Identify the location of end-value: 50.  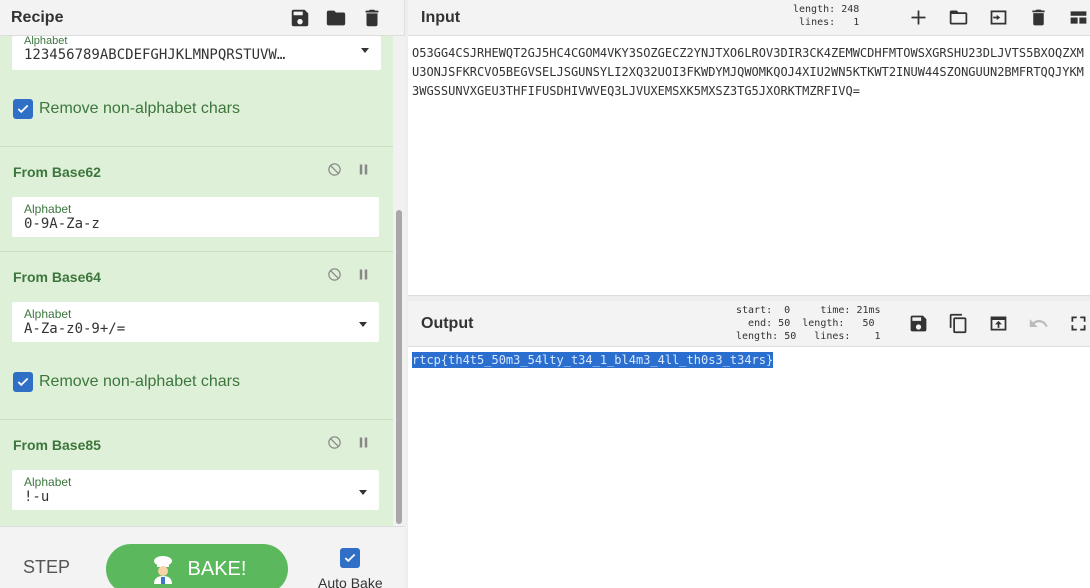
(784, 323).